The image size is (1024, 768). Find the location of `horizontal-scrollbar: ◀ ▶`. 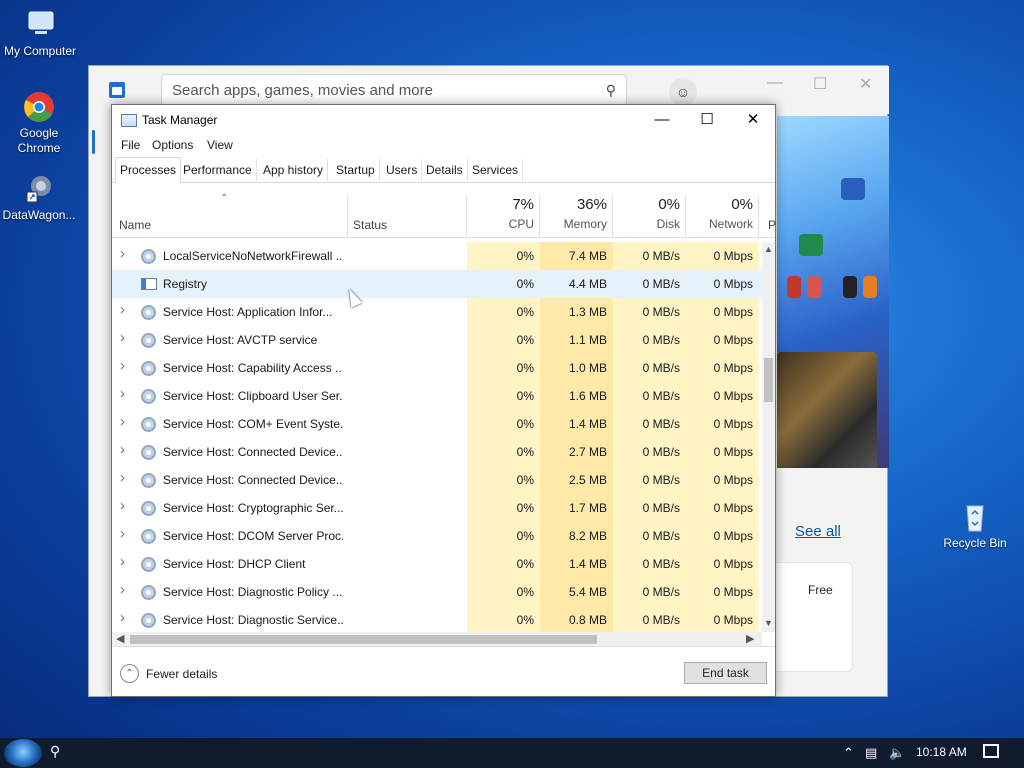

horizontal-scrollbar: ◀ ▶ is located at coordinates (437, 639).